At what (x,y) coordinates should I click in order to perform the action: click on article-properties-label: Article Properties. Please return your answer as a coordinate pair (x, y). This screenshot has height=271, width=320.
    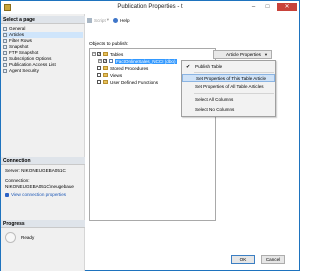
    Looking at the image, I should click on (243, 54).